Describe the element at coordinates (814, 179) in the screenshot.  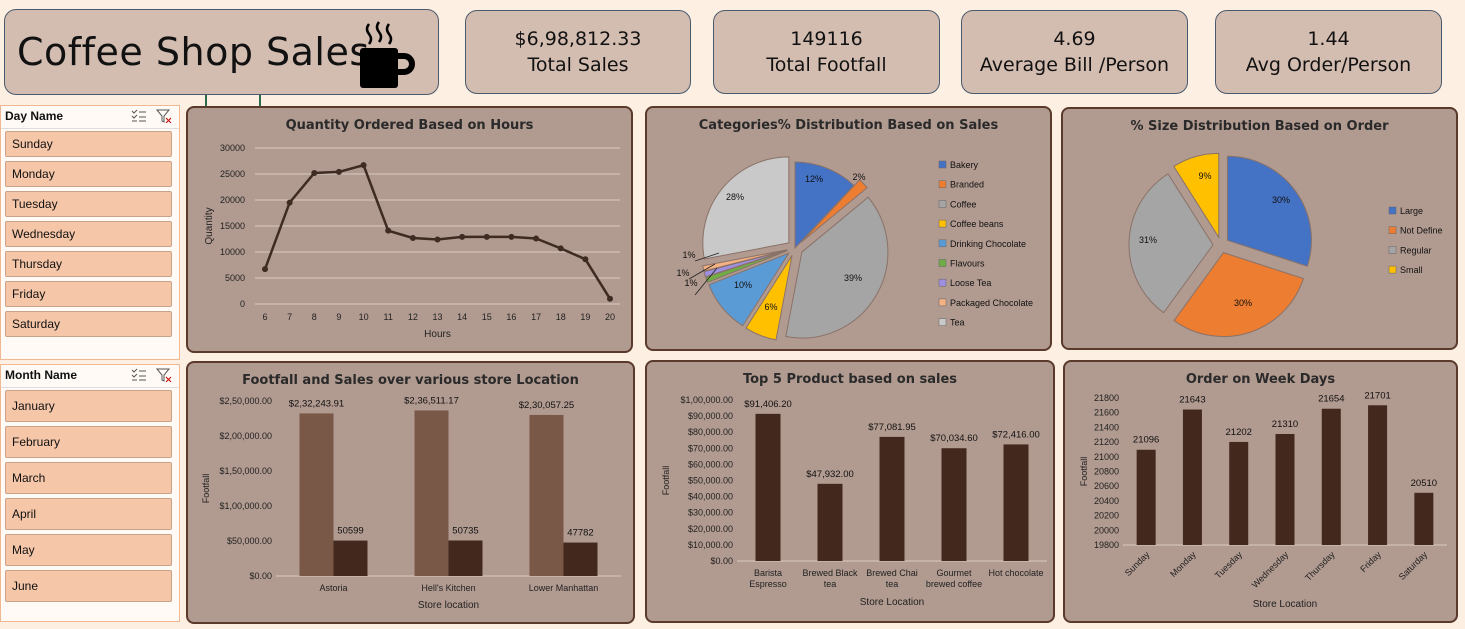
I see `data-label: 12%` at that location.